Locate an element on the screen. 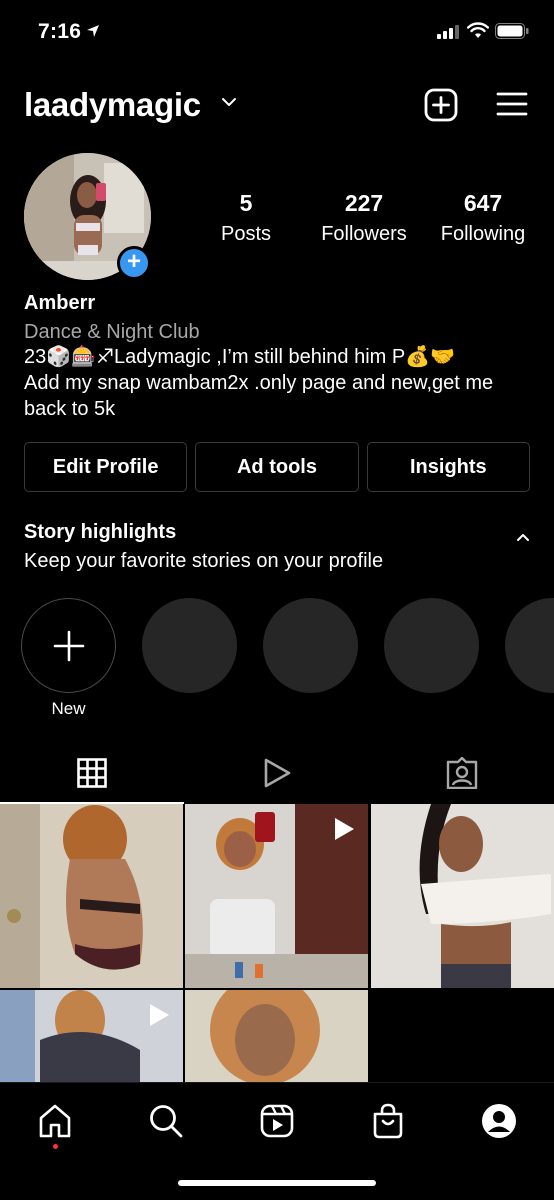 This screenshot has width=554, height=1200. edit-profile-button: Edit Profile is located at coordinates (106, 467).